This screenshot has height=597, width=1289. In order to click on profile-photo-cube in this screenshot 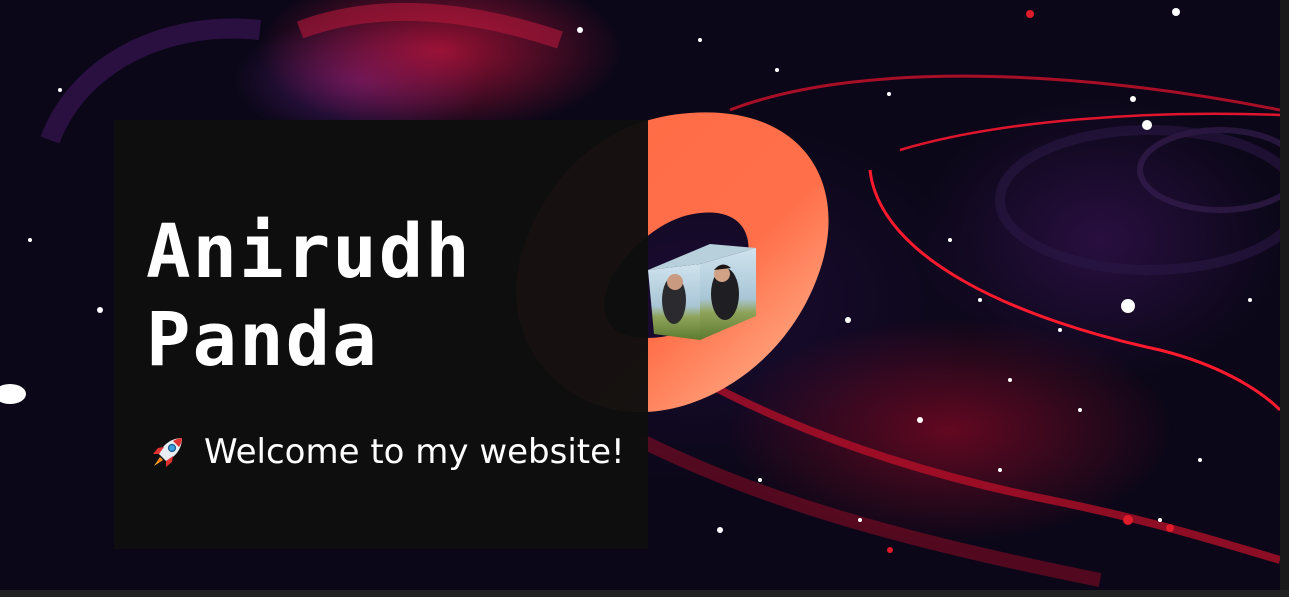, I will do `click(703, 292)`.